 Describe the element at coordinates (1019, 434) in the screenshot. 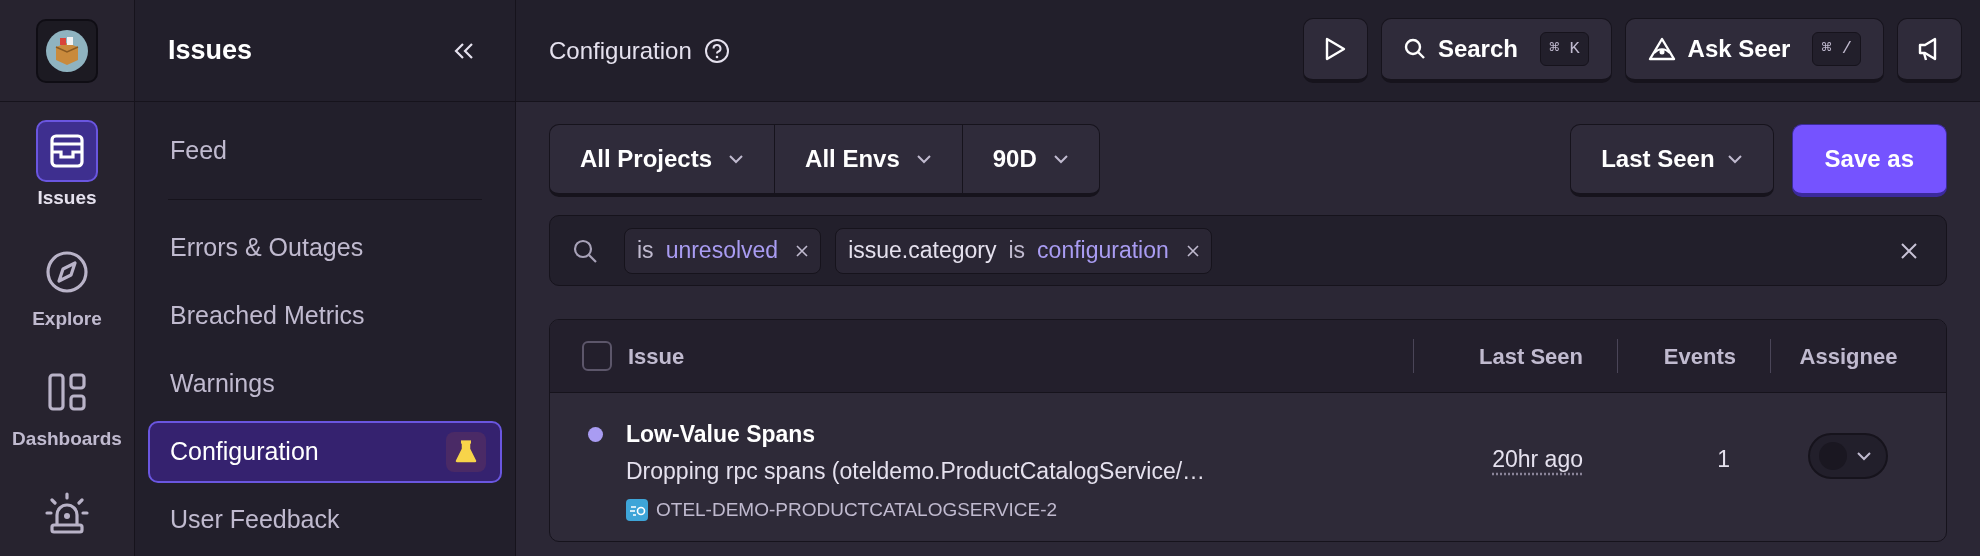

I see `issue-title: Low-Value Spans` at that location.